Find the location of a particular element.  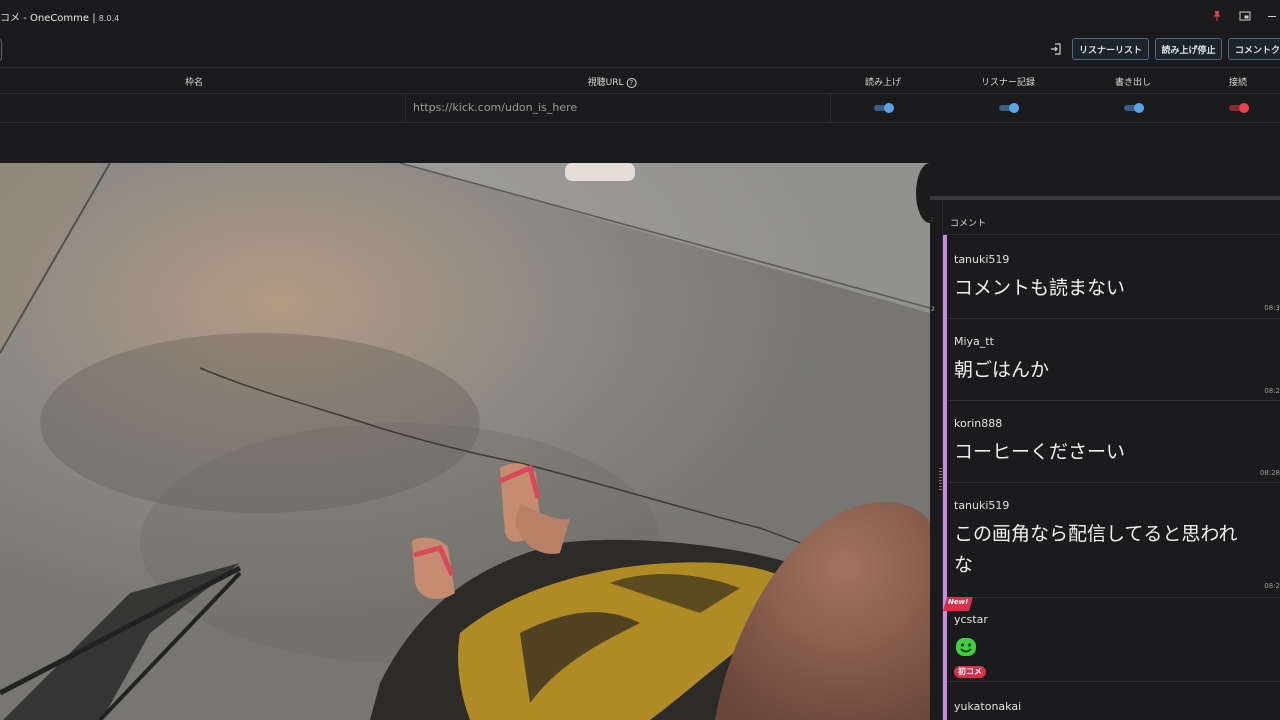

smile-emote-icon is located at coordinates (966, 647).